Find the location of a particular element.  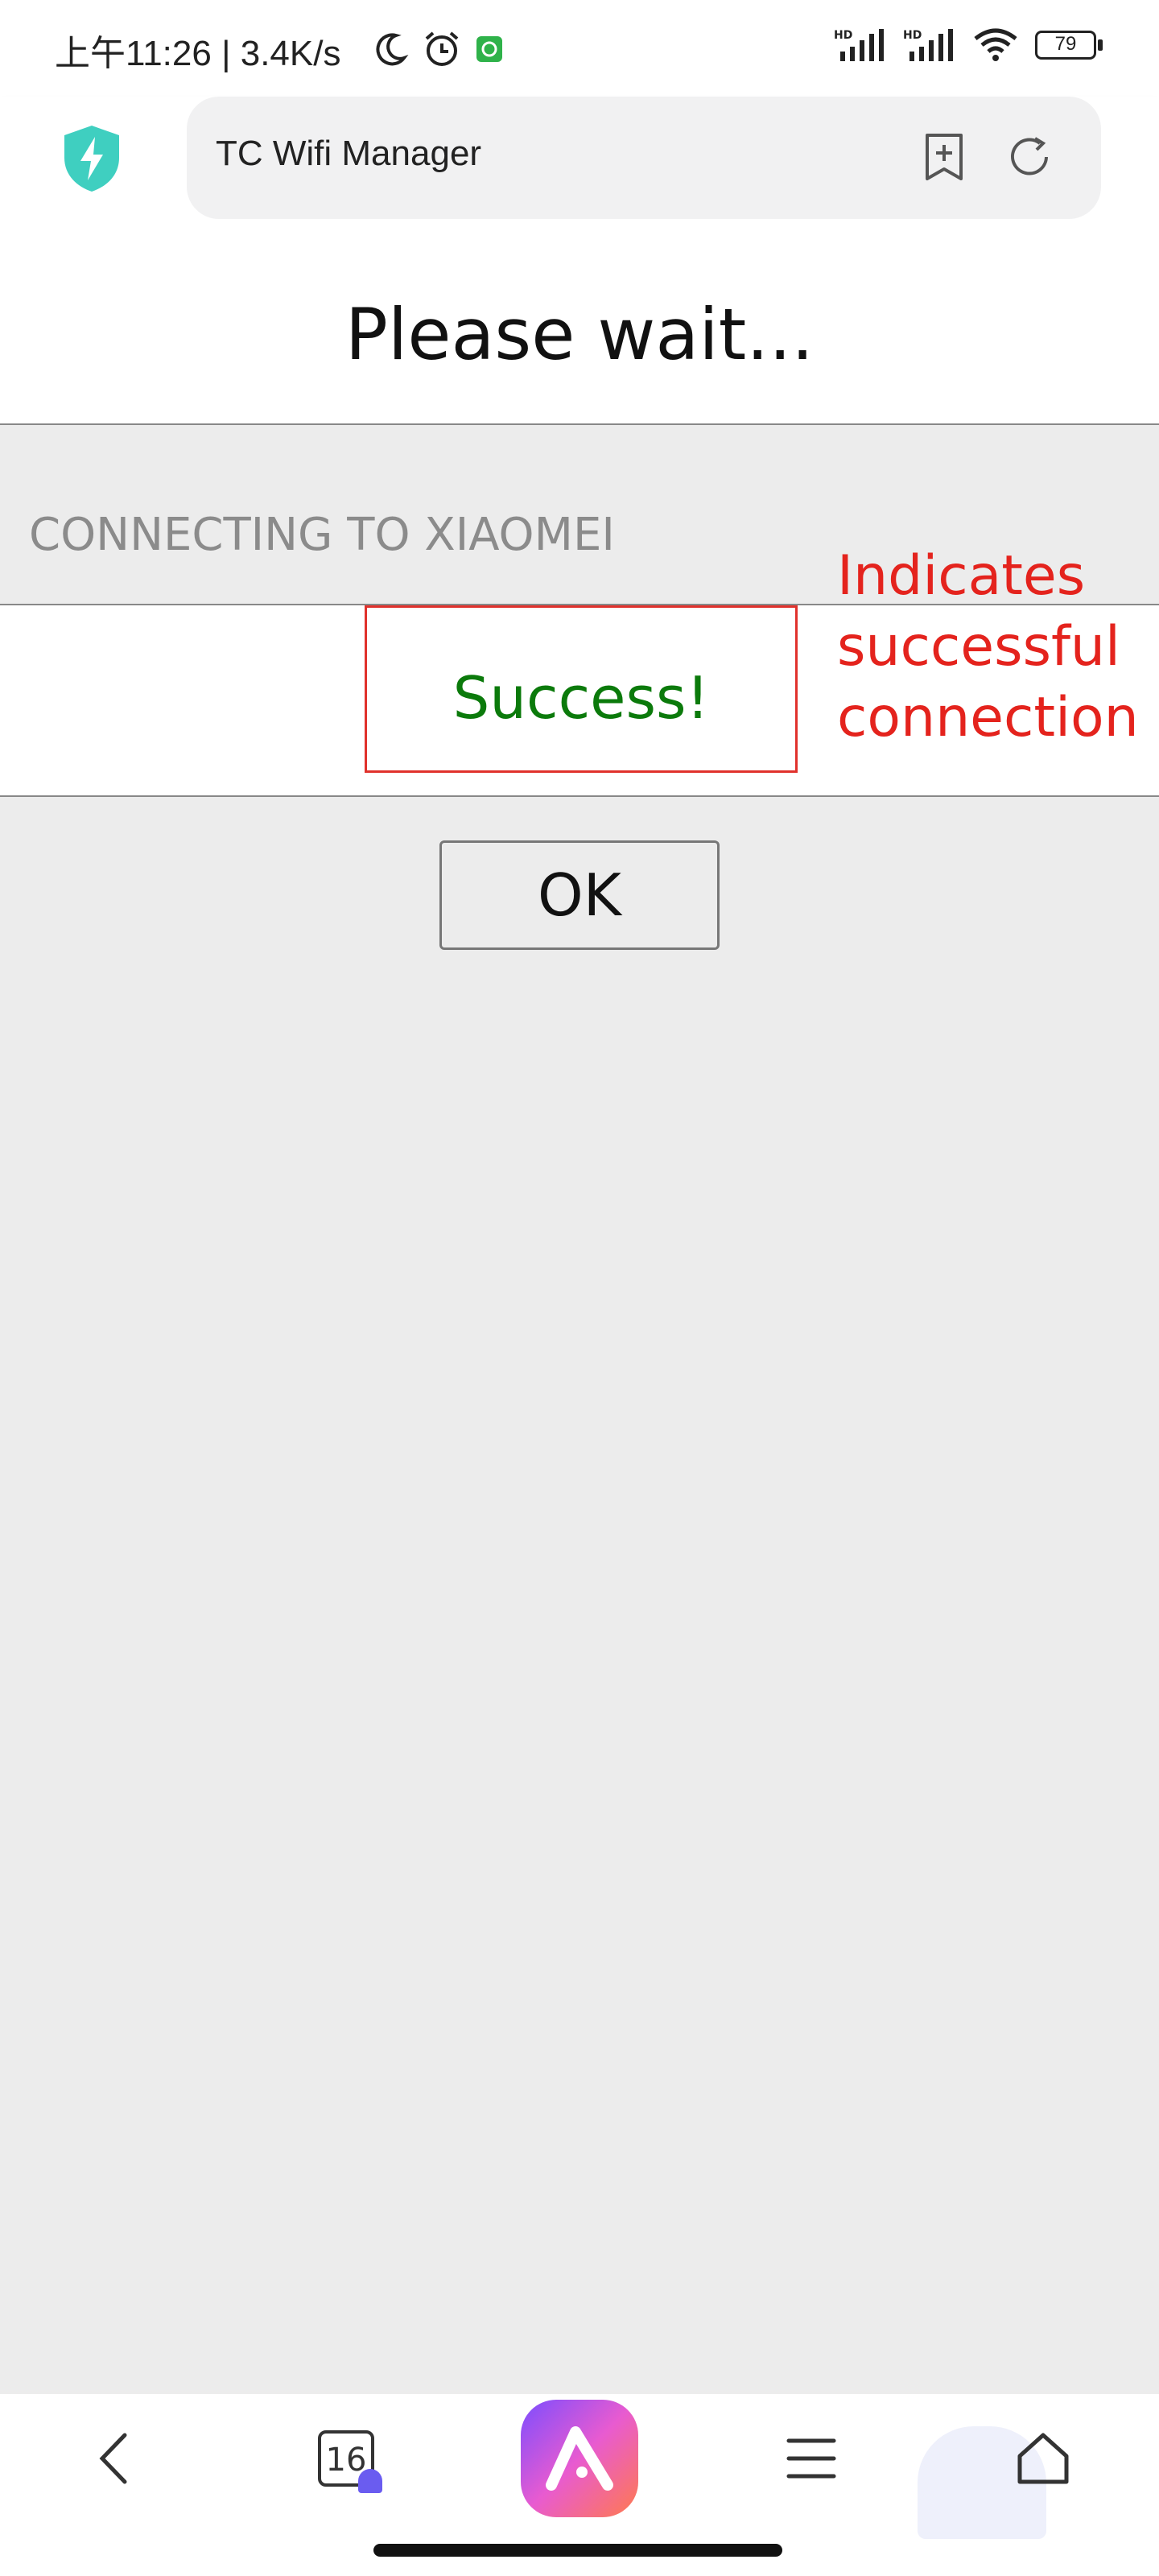

tabs-icon: 16 is located at coordinates (350, 2461).